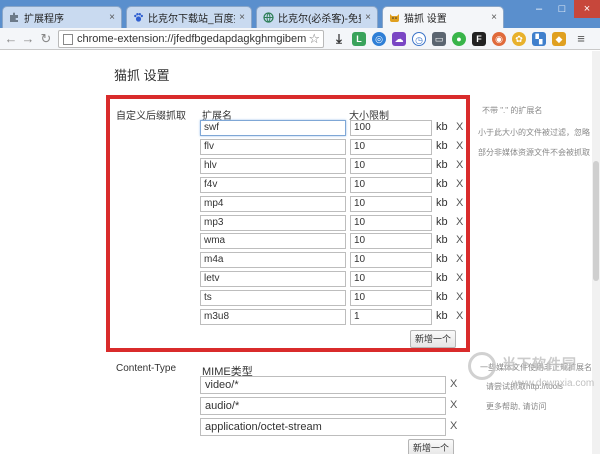  Describe the element at coordinates (530, 374) in the screenshot. I see `watermark-logo: 当下软件园 www.downxia.com` at that location.